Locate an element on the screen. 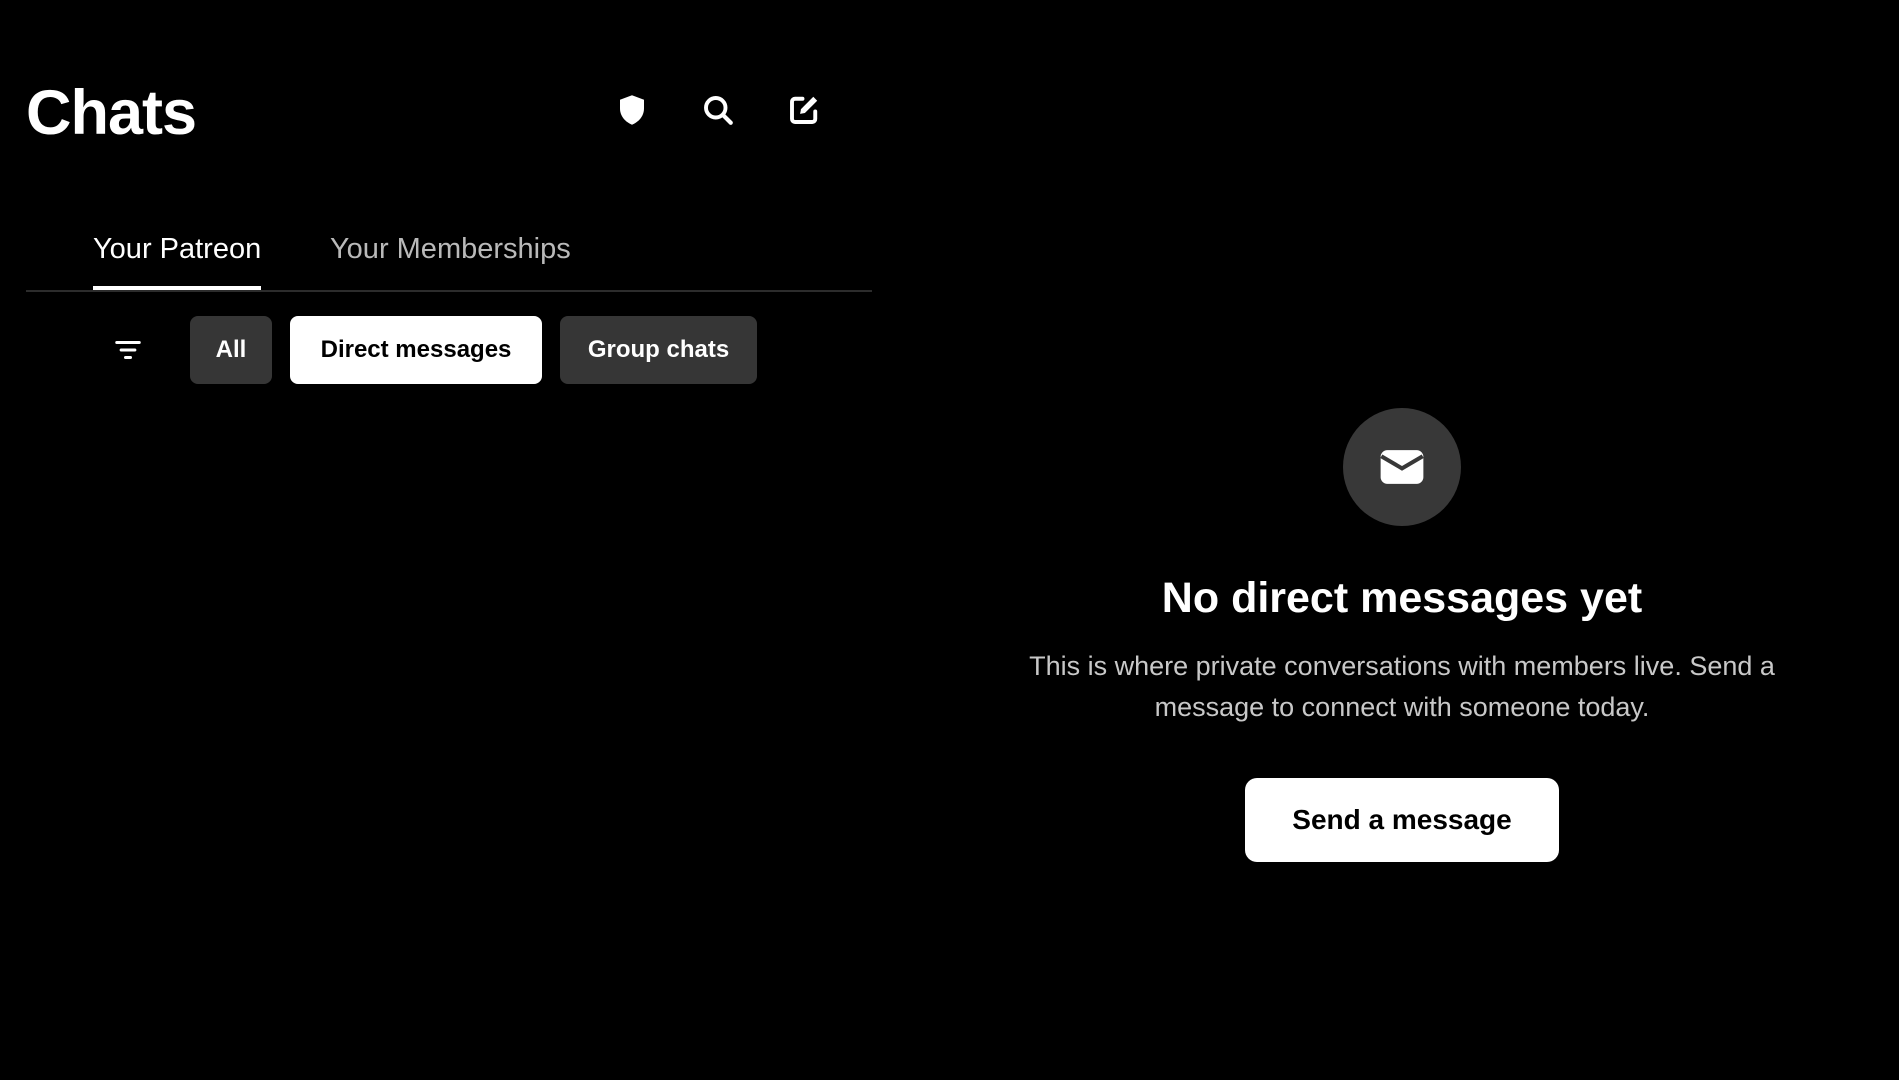 This screenshot has width=1899, height=1080. envelope-icon is located at coordinates (1402, 467).